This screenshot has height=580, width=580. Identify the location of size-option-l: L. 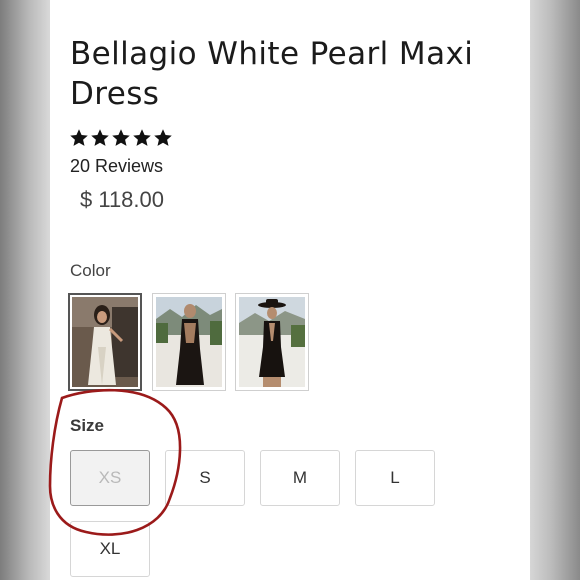
(395, 478).